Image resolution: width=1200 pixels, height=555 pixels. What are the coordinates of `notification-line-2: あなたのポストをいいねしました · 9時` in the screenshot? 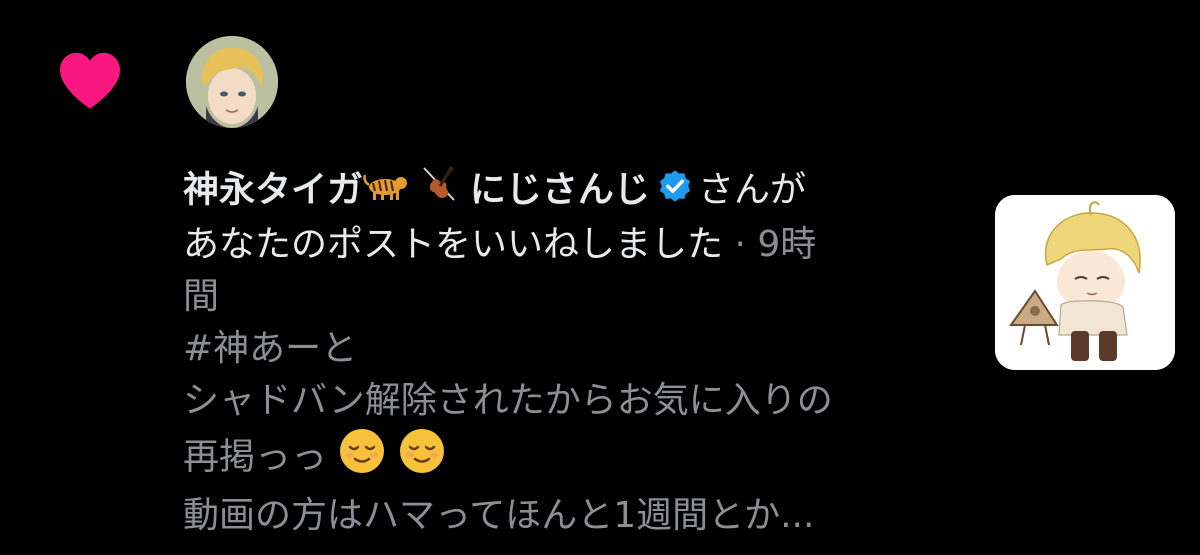 It's located at (573, 245).